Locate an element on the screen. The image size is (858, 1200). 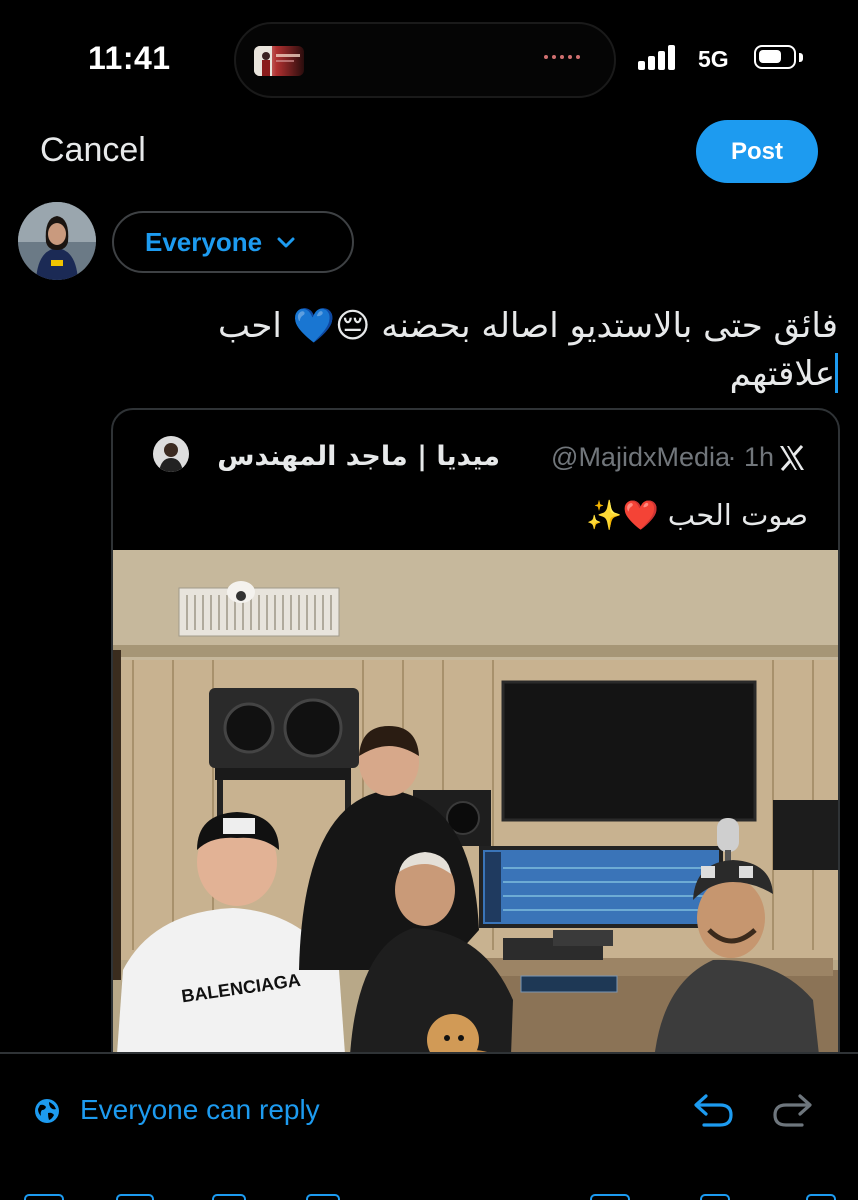
dynamic-island is located at coordinates (425, 60).